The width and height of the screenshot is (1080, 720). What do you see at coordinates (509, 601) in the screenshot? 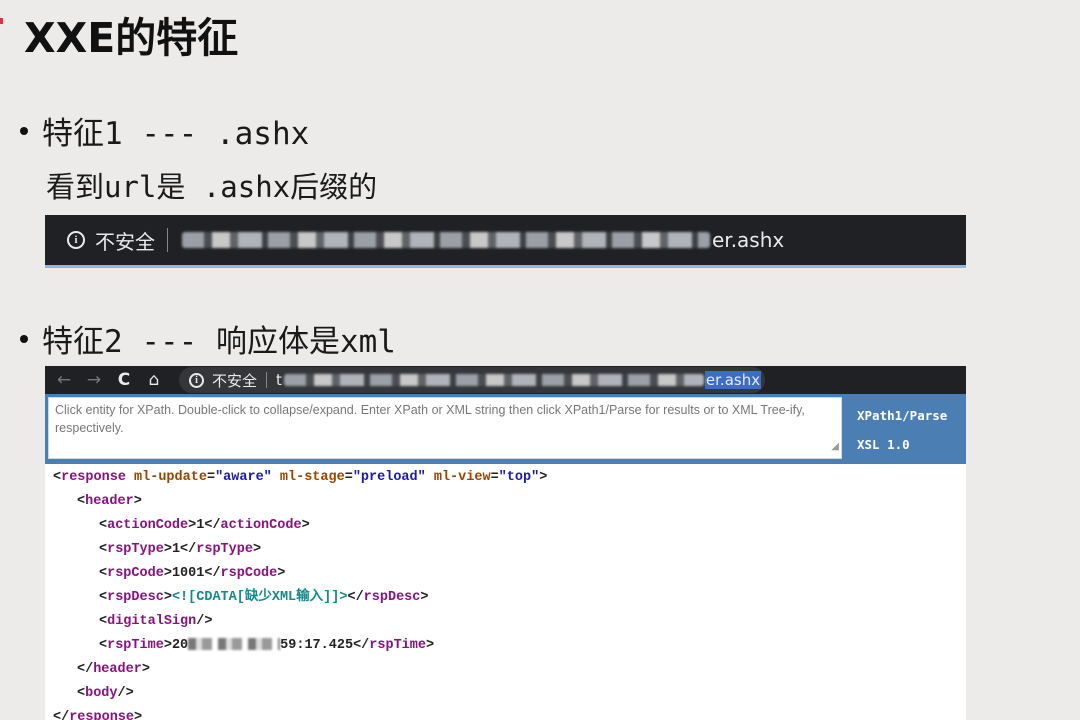
I see `xml-line-rspDesc: <rspDesc><![CDATA[缺少XML输入]]></rspDesc>` at bounding box center [509, 601].